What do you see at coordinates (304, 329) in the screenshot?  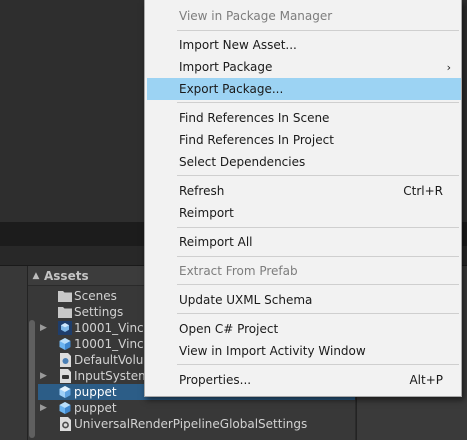 I see `menu-item-open-csharp-project: Open C# Project` at bounding box center [304, 329].